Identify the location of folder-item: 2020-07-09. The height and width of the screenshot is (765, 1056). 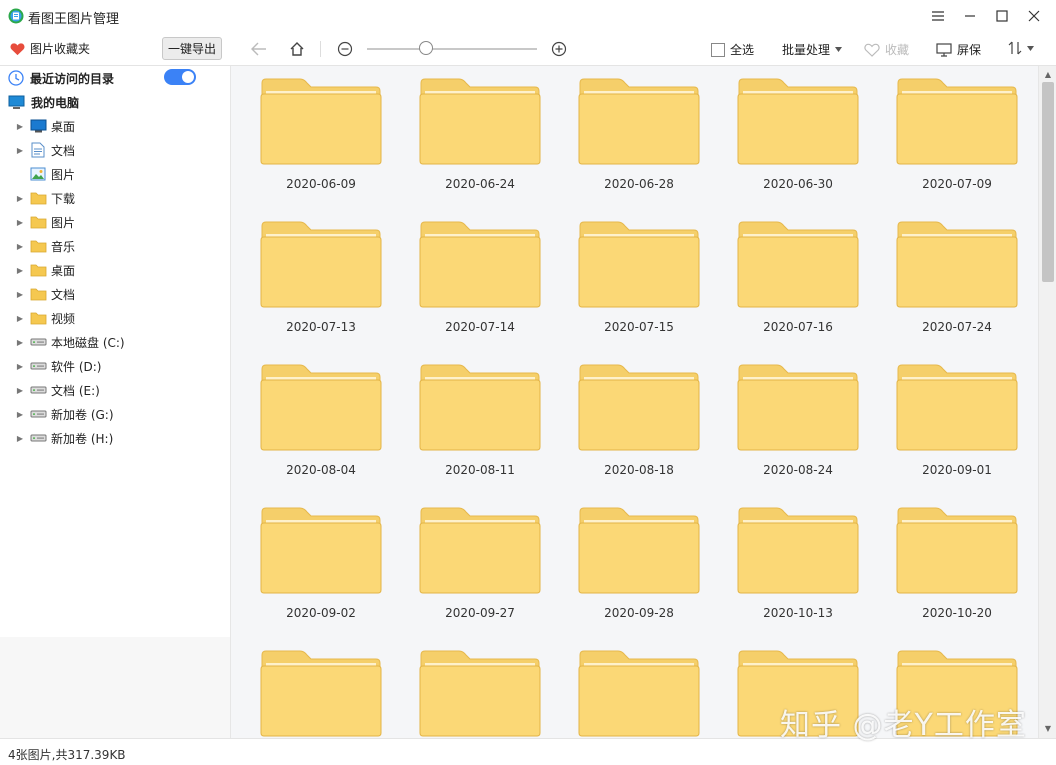
(957, 137).